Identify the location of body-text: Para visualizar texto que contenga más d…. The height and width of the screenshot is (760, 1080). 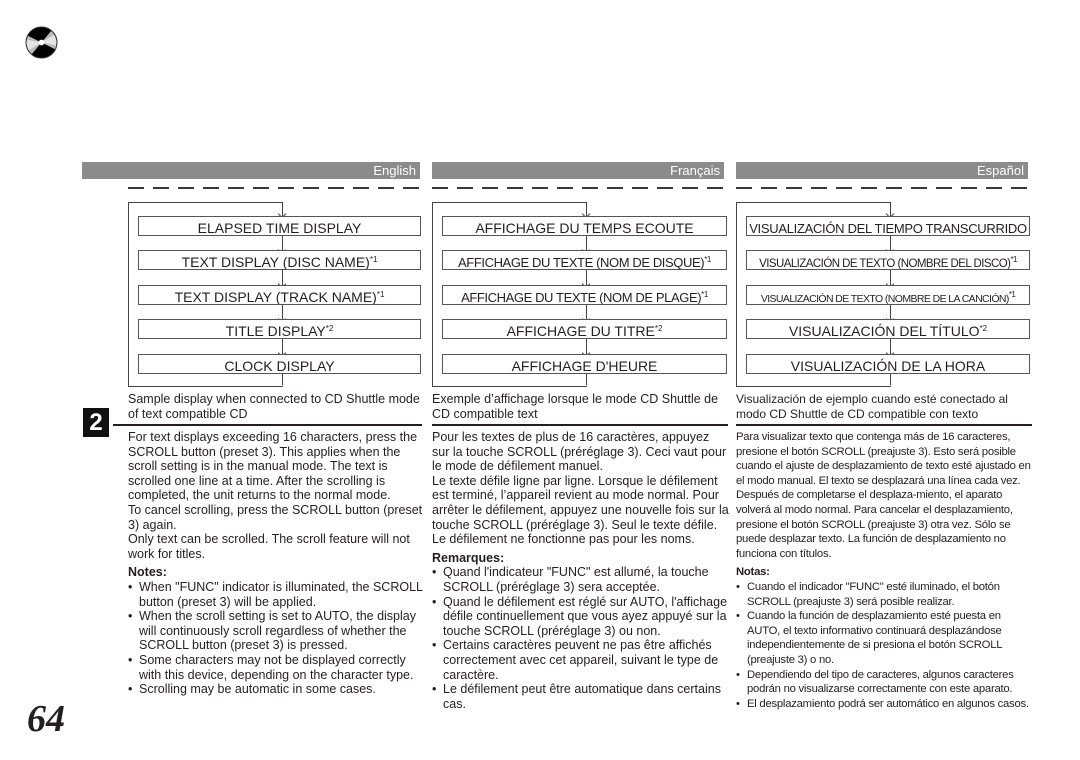
(885, 570).